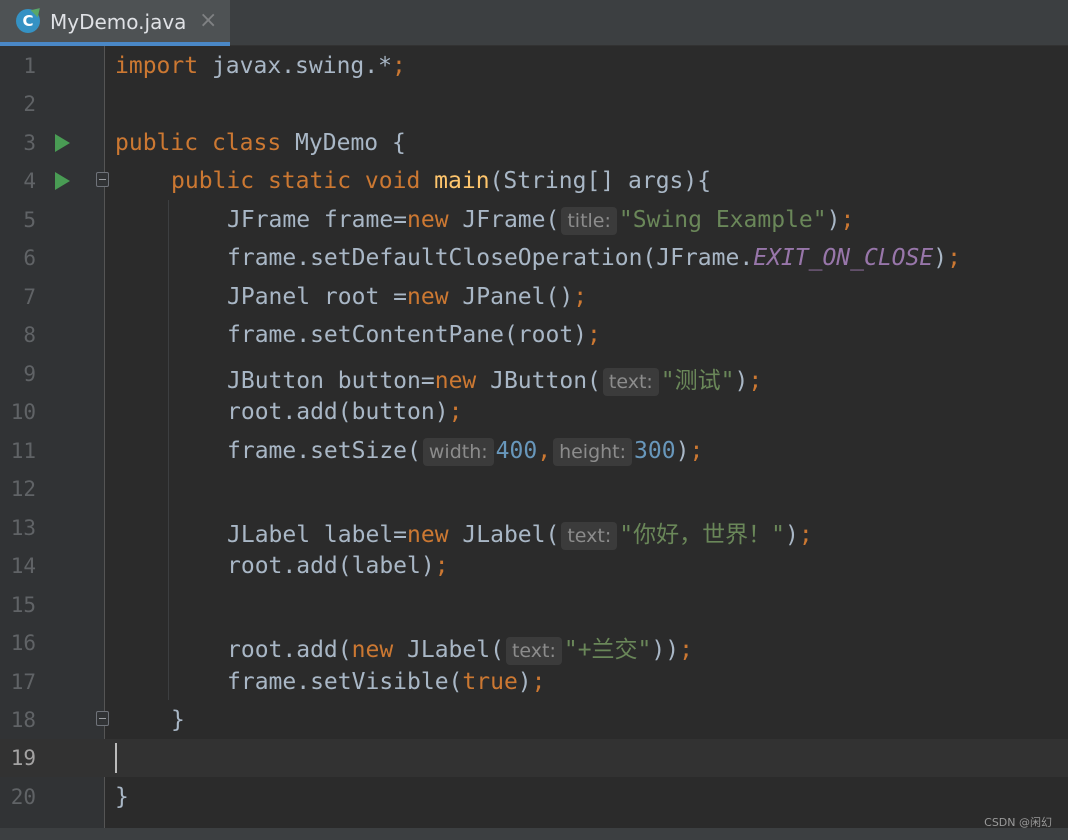  I want to click on line-number: 12, so click(23, 489).